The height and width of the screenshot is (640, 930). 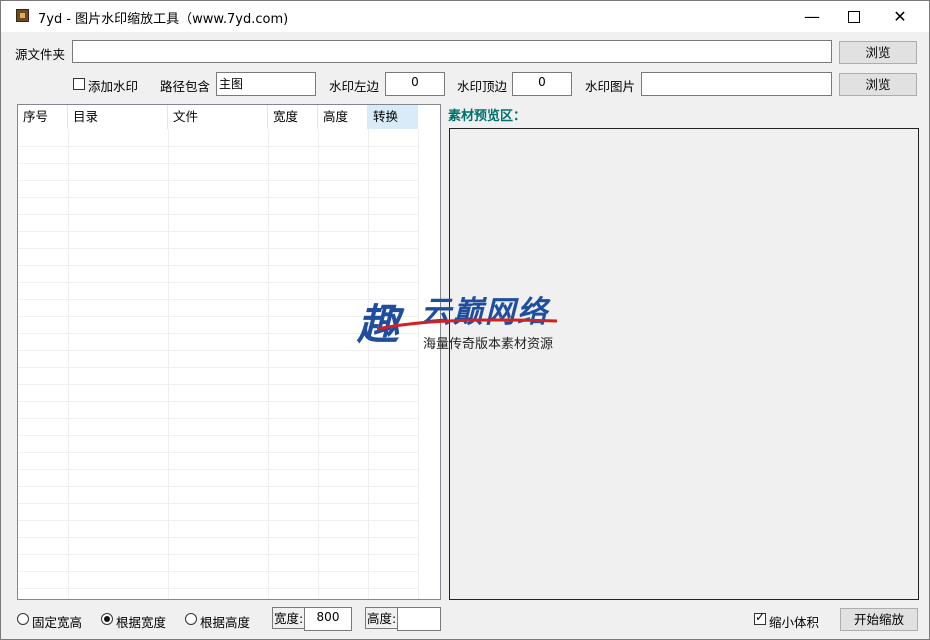 What do you see at coordinates (794, 622) in the screenshot?
I see `shrink-size-label: 缩小体积` at bounding box center [794, 622].